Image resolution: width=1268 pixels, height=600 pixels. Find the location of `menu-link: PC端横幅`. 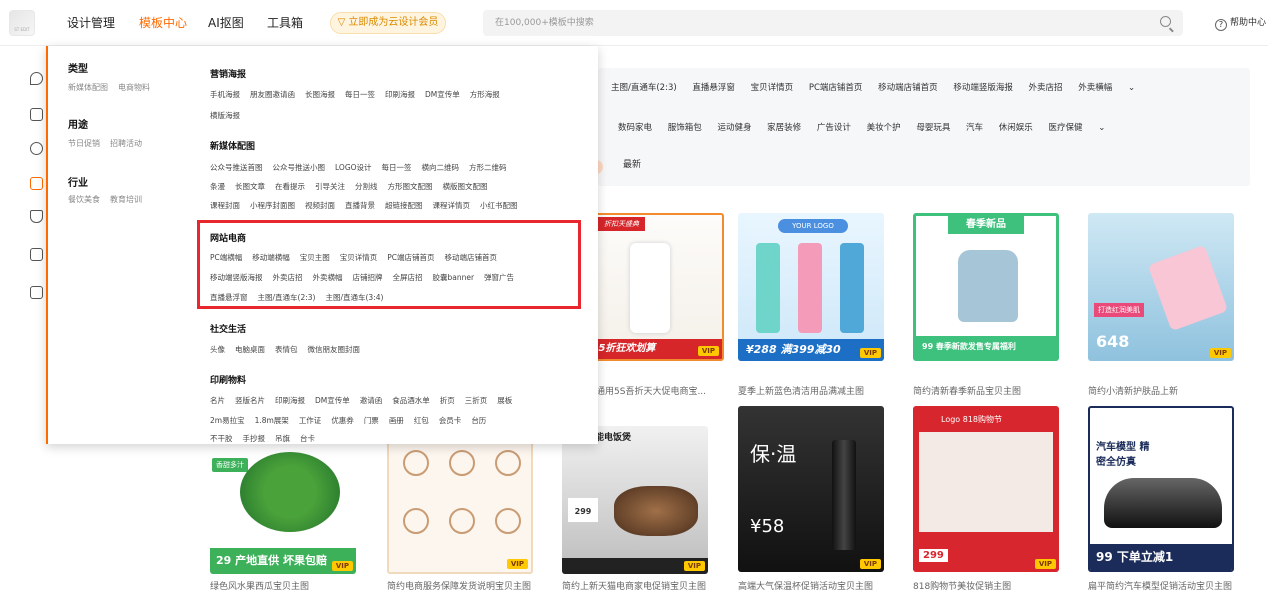

menu-link: PC端横幅 is located at coordinates (226, 257).